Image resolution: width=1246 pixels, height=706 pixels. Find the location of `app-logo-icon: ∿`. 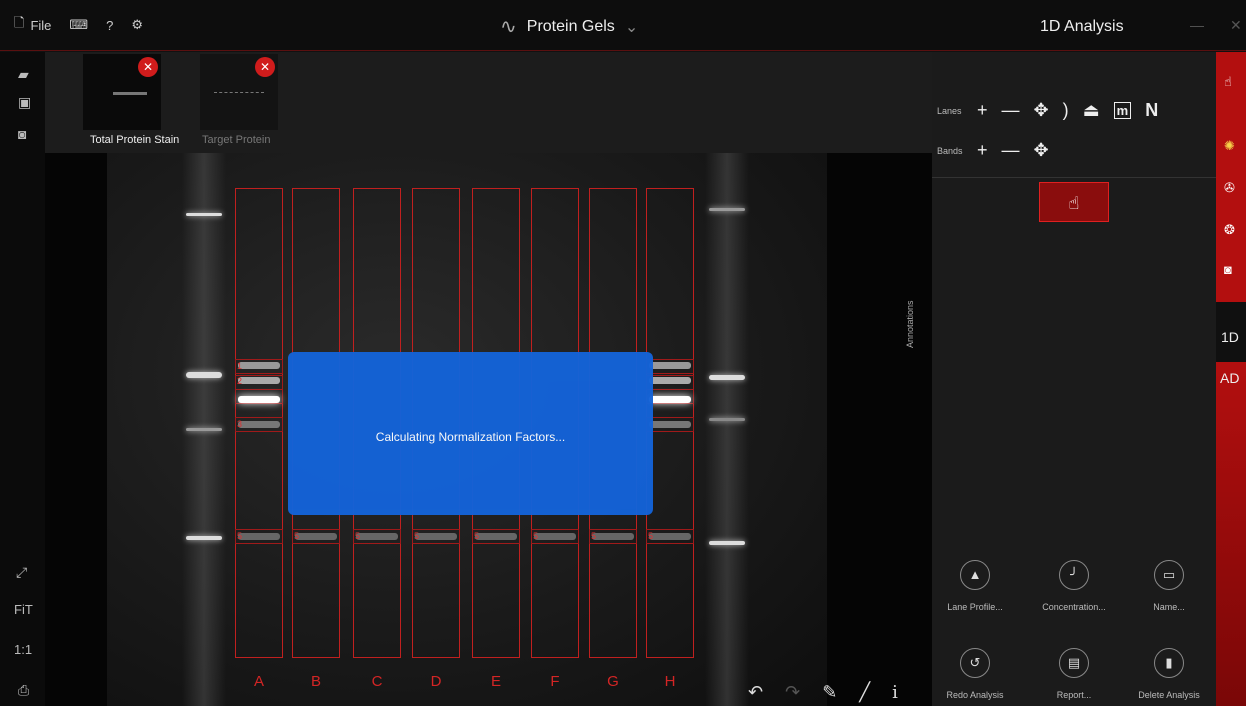

app-logo-icon: ∿ is located at coordinates (508, 27).